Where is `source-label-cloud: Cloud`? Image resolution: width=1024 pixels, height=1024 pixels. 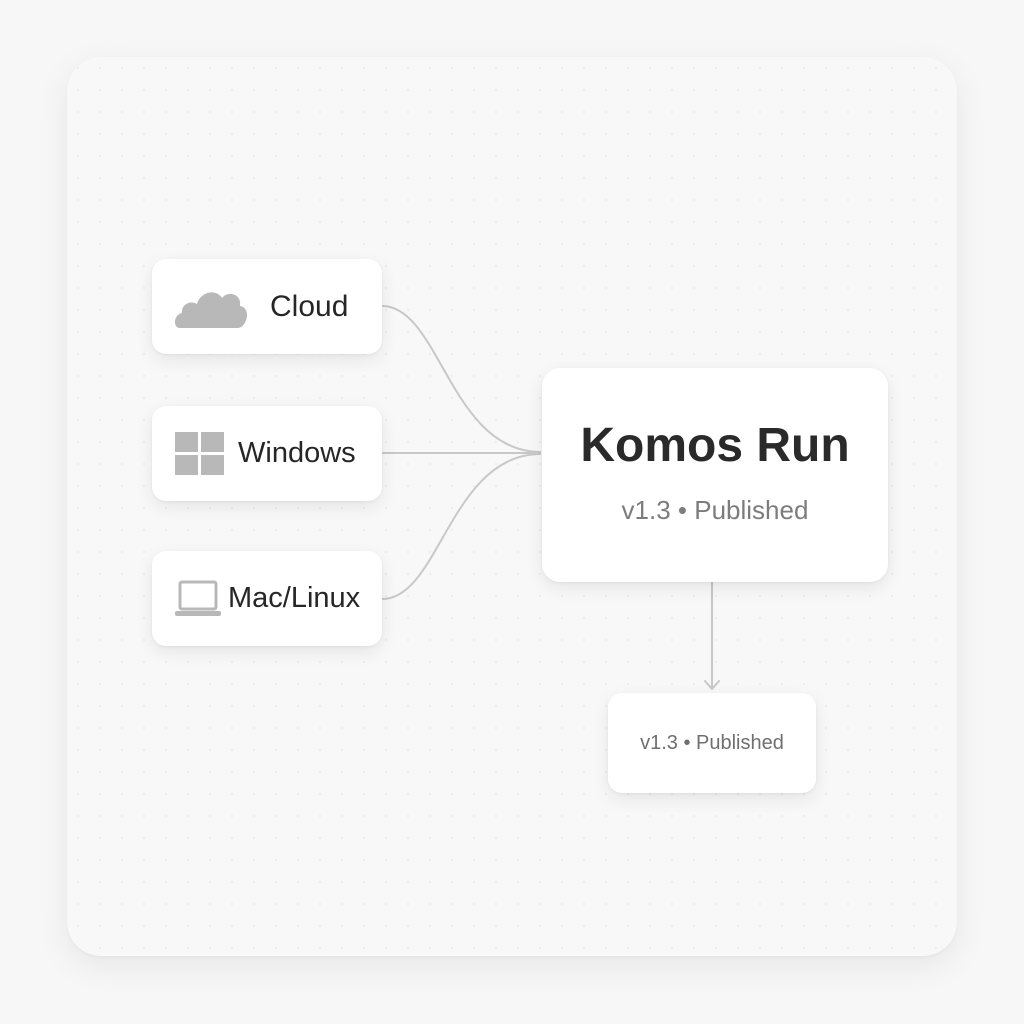
source-label-cloud: Cloud is located at coordinates (309, 306).